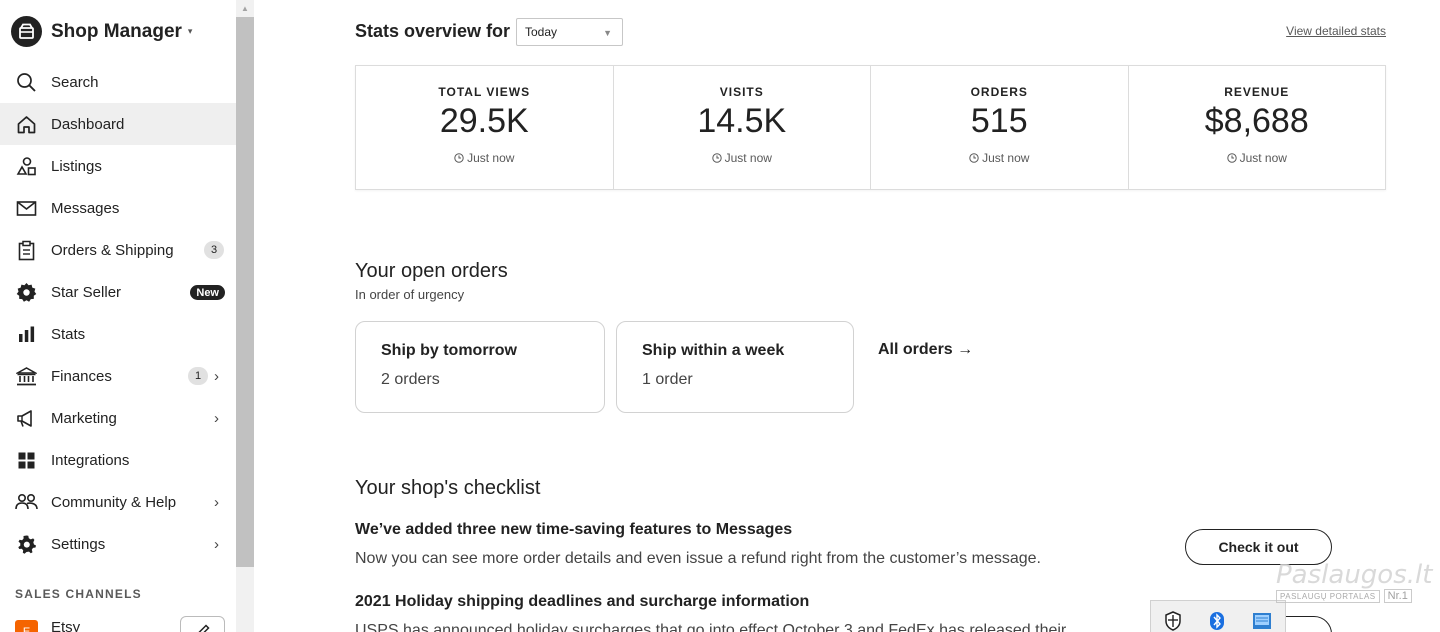 This screenshot has height=632, width=1440. I want to click on sidebar-item-marketing: Marketing ›, so click(118, 418).